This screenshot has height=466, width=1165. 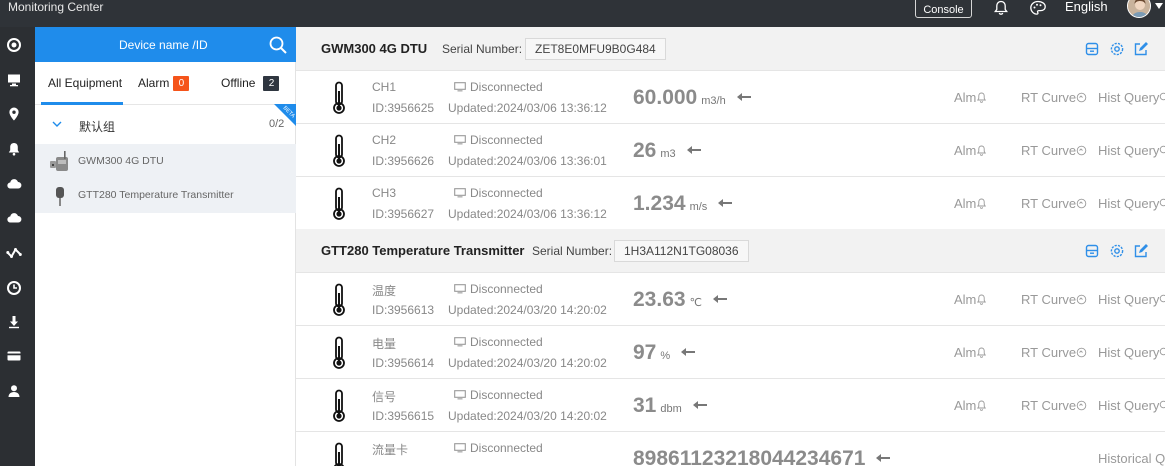 I want to click on channel-value: 97%, so click(x=664, y=353).